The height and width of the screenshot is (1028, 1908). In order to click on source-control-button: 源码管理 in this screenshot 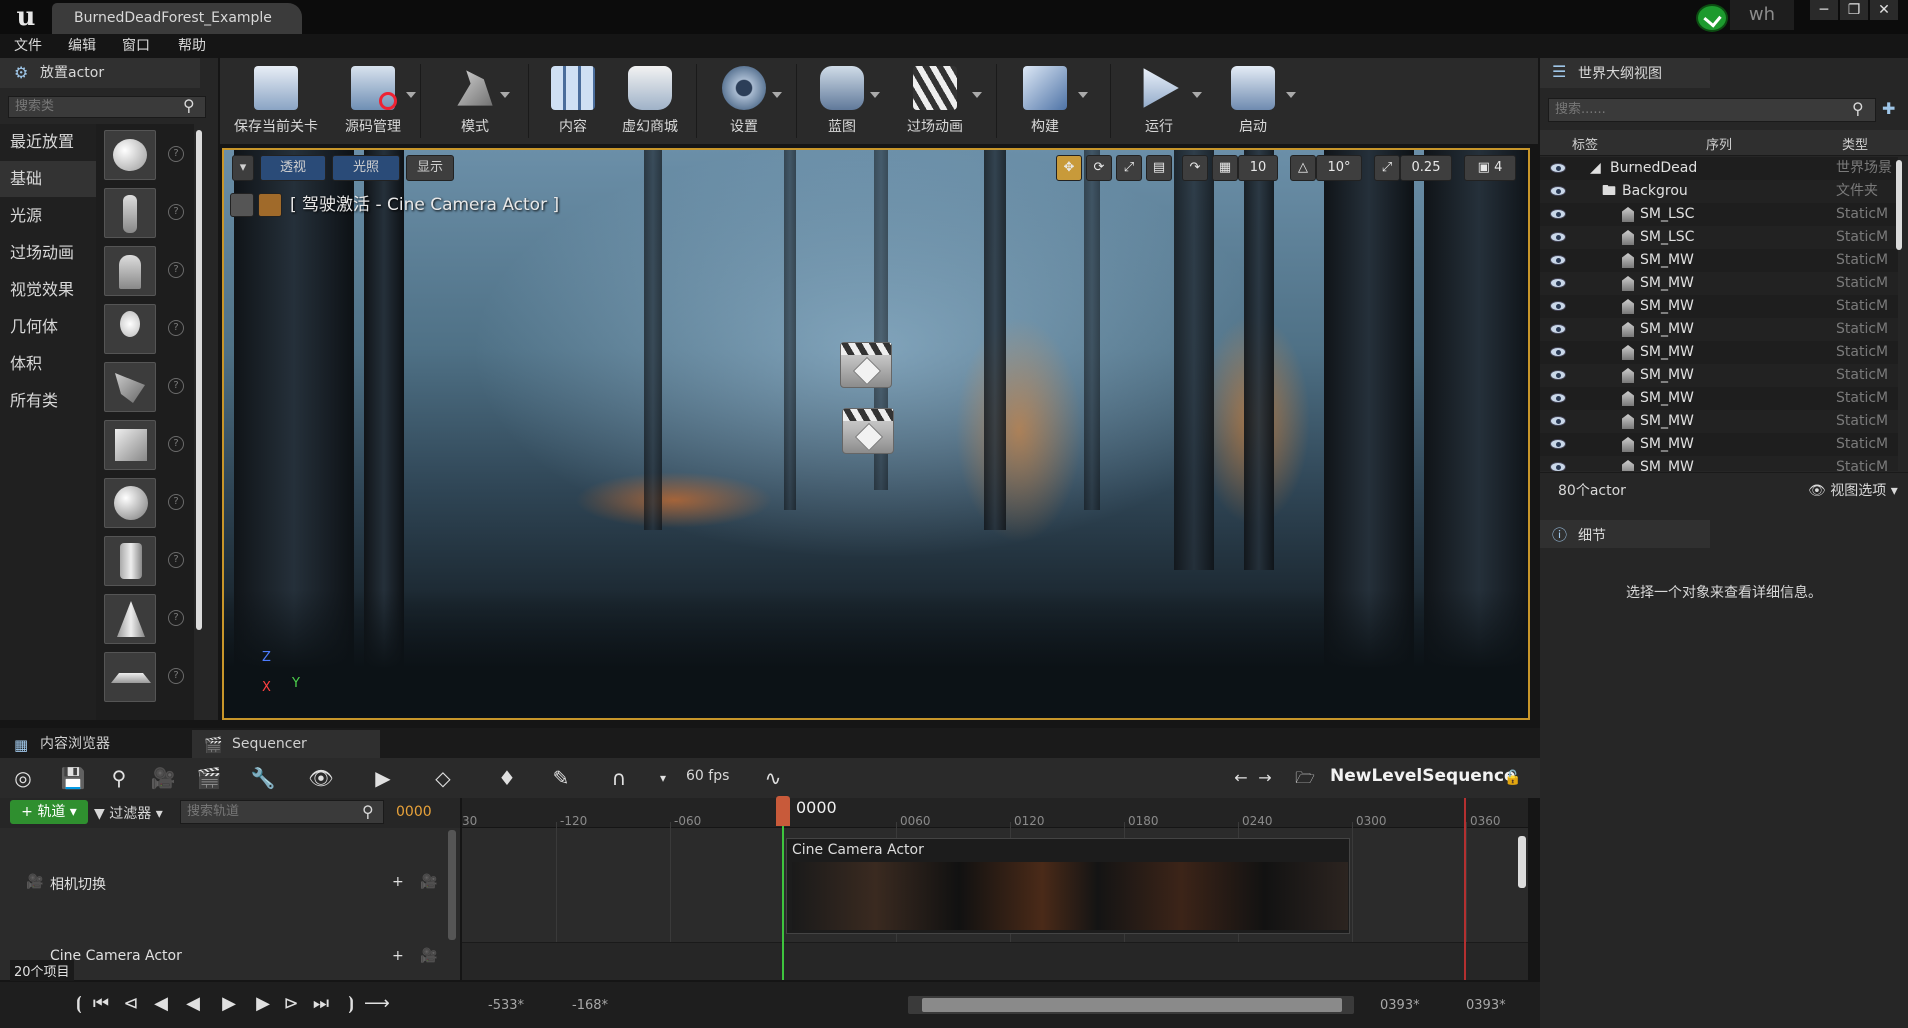, I will do `click(373, 101)`.